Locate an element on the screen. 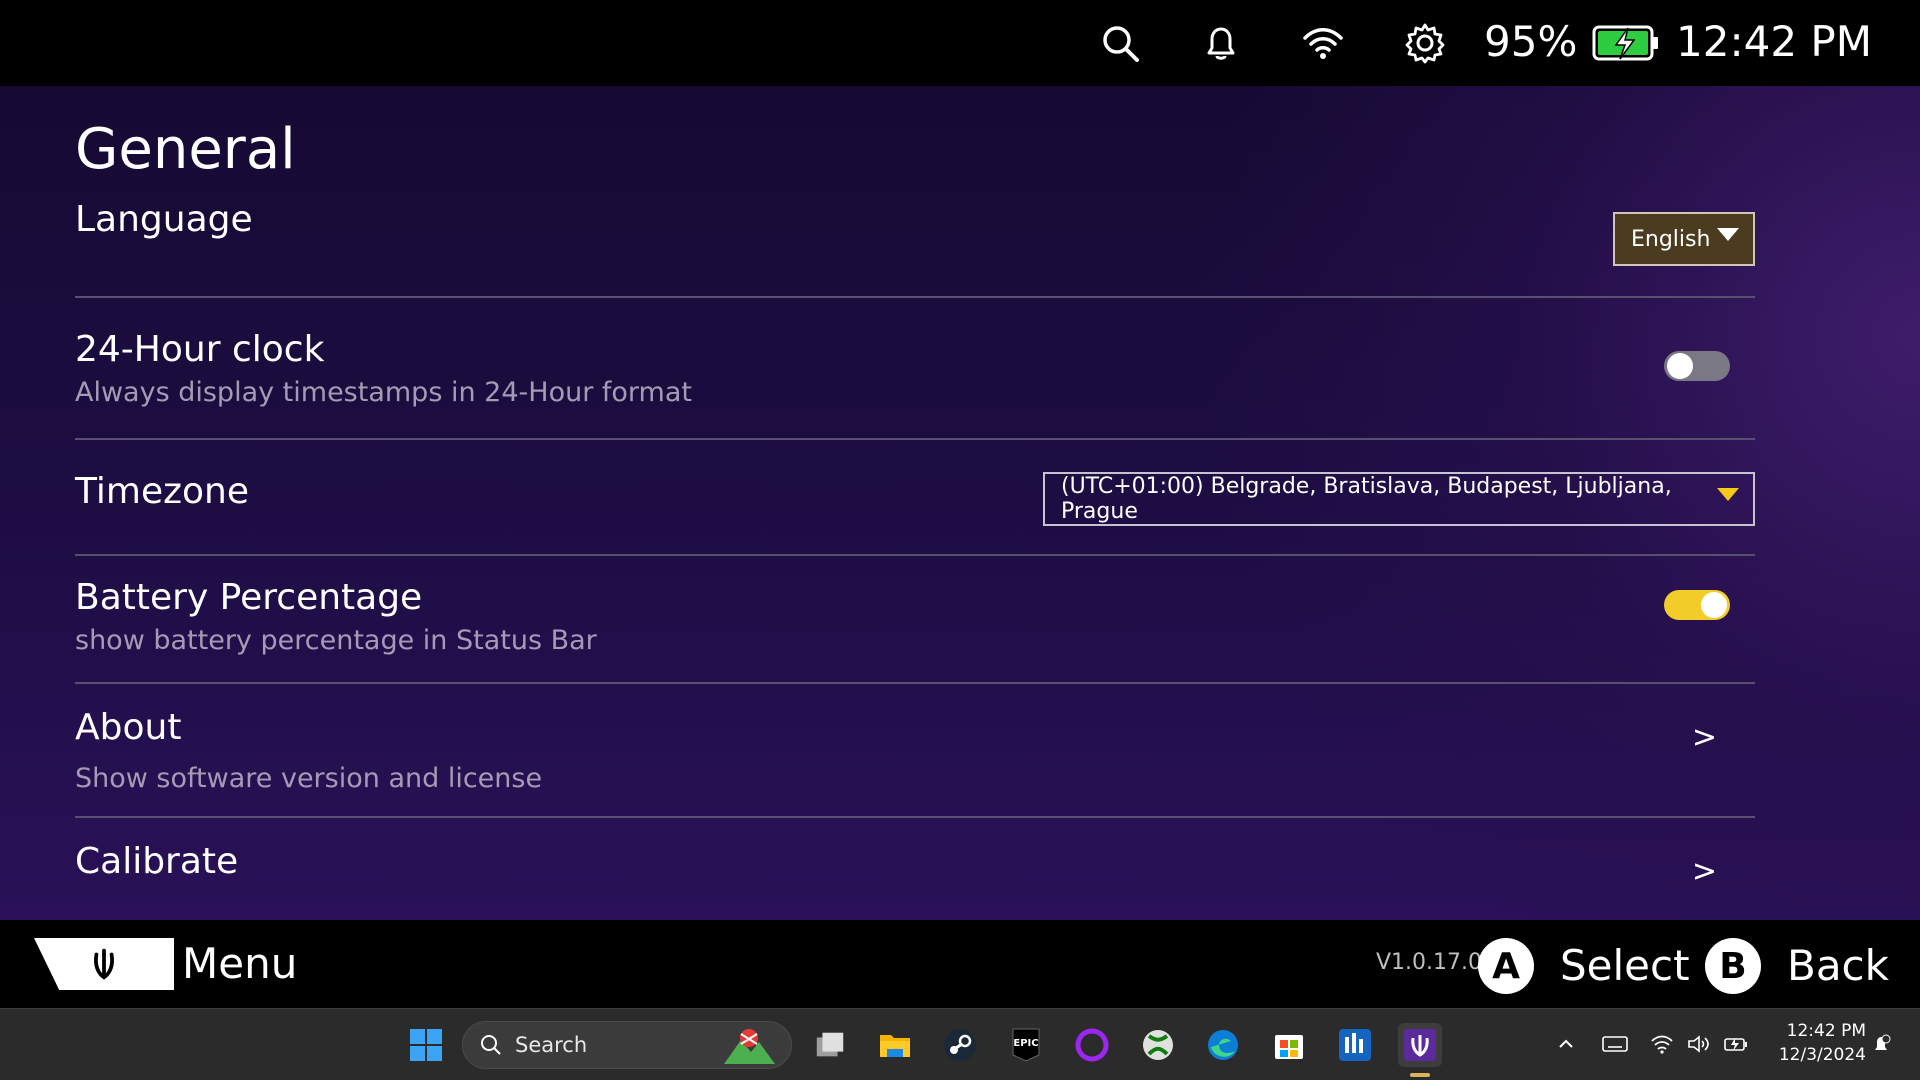 This screenshot has height=1080, width=1920. file-explorer-icon is located at coordinates (895, 1045).